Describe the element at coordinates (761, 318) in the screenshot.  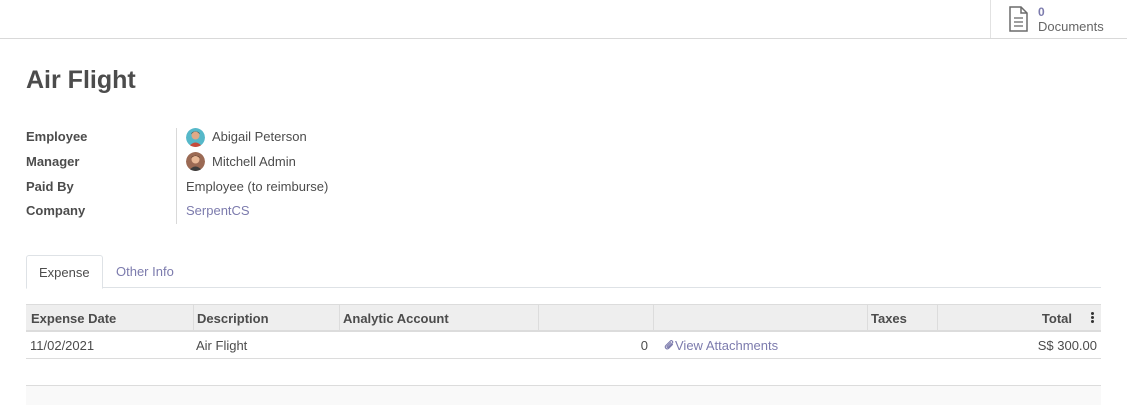
I see `column-header-attachments` at that location.